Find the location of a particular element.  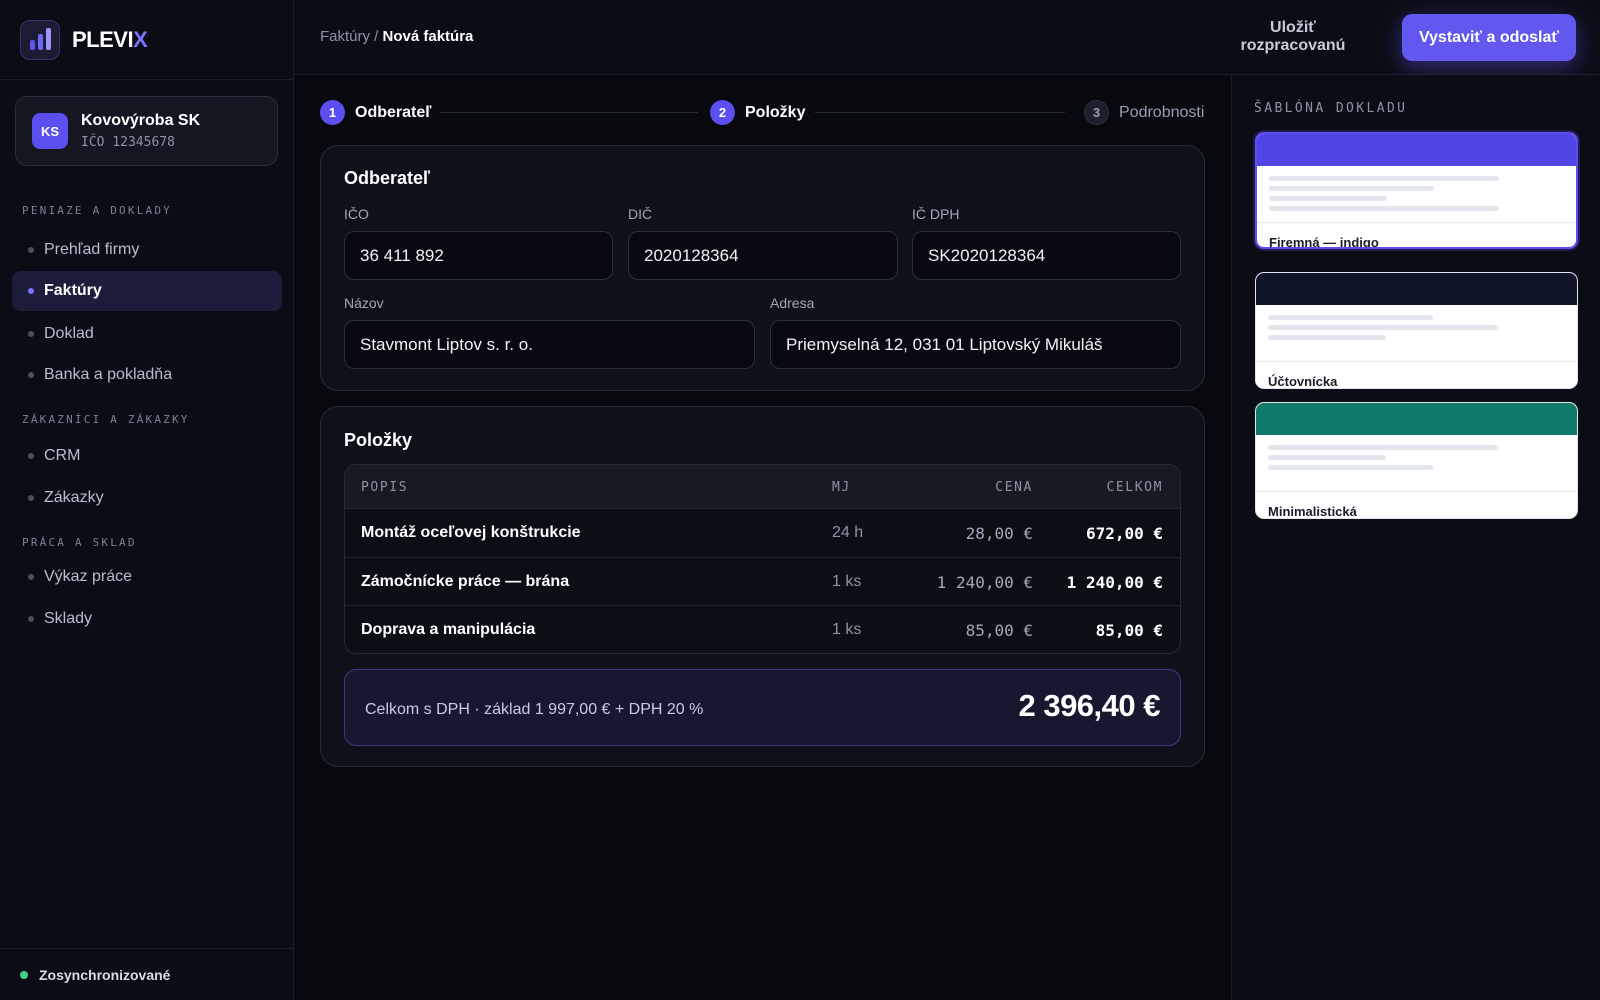

sidebar-item-label: Sklady is located at coordinates (68, 618).